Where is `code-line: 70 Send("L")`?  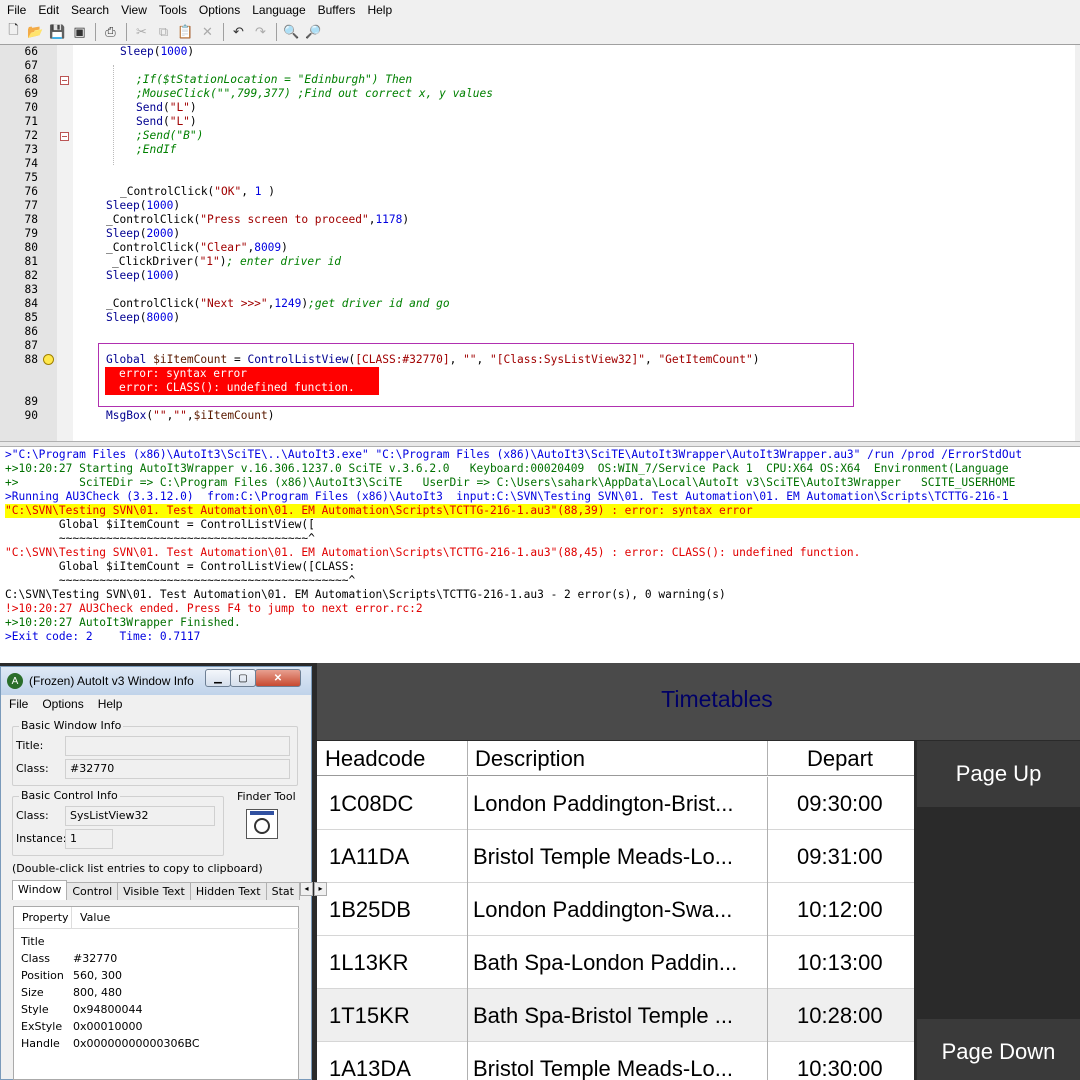
code-line: 70 Send("L") is located at coordinates (538, 108).